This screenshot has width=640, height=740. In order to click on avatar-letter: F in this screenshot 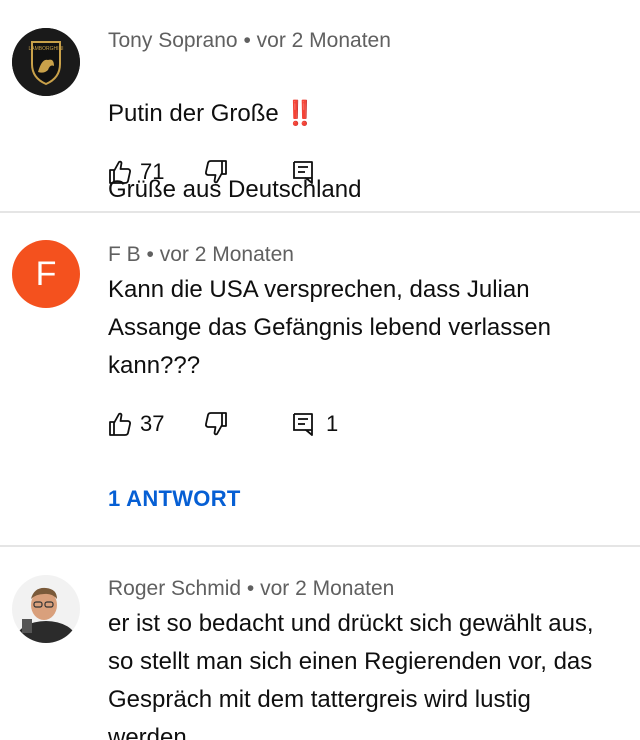, I will do `click(46, 273)`.